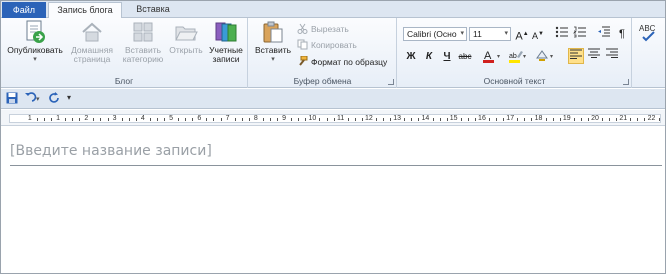 The height and width of the screenshot is (274, 666). Describe the element at coordinates (490, 34) in the screenshot. I see `font-size-combo: 11 ▾` at that location.